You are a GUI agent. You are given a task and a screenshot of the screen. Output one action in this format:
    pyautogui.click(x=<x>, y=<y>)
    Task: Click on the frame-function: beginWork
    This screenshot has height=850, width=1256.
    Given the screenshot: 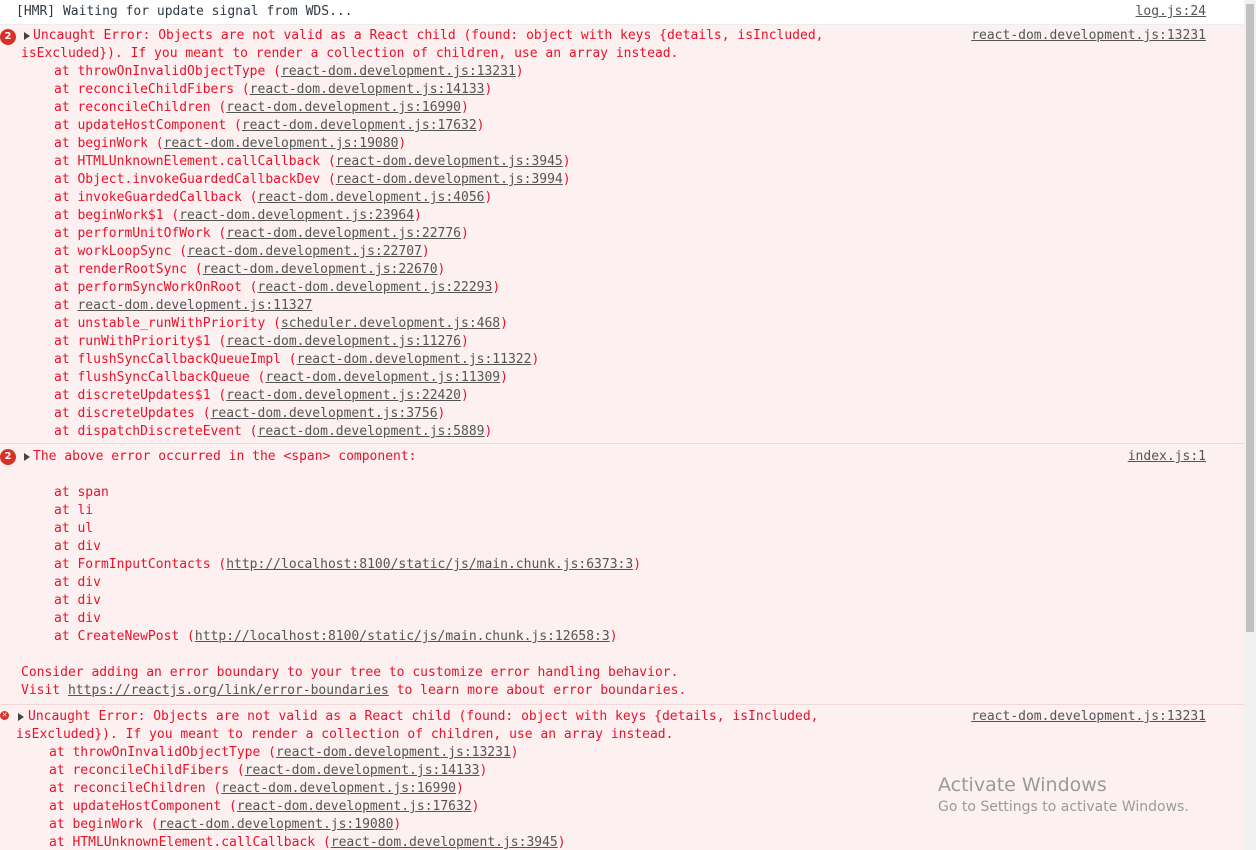 What is the action you would take?
    pyautogui.click(x=112, y=143)
    